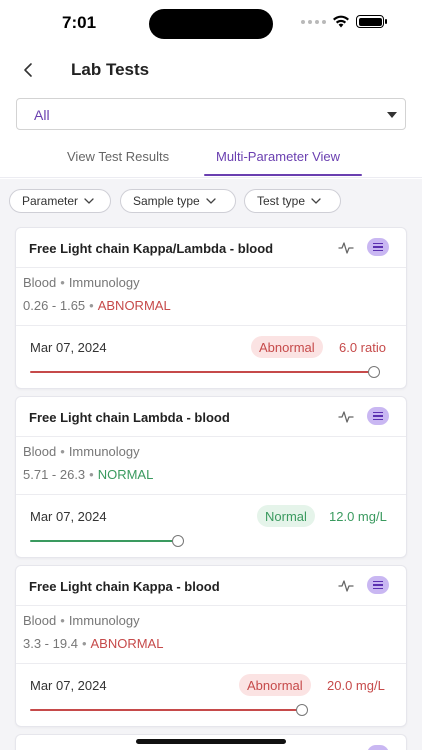  Describe the element at coordinates (286, 516) in the screenshot. I see `status-badge: Normal` at that location.